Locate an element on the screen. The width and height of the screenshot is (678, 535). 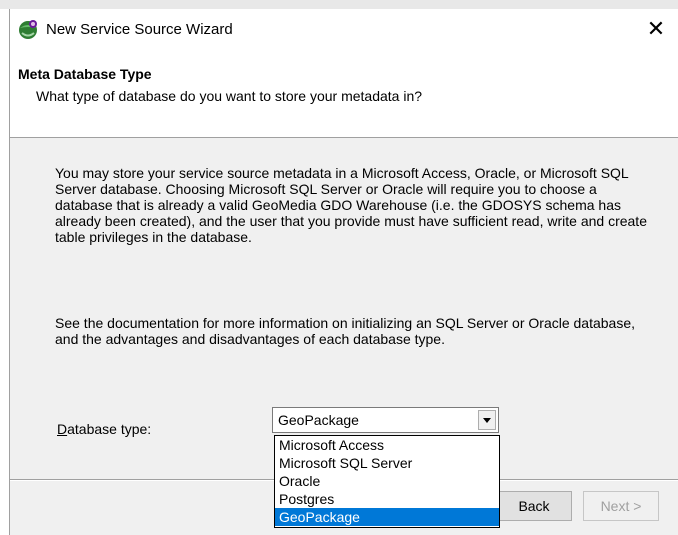
window-title: New Service Source Wizard is located at coordinates (139, 29).